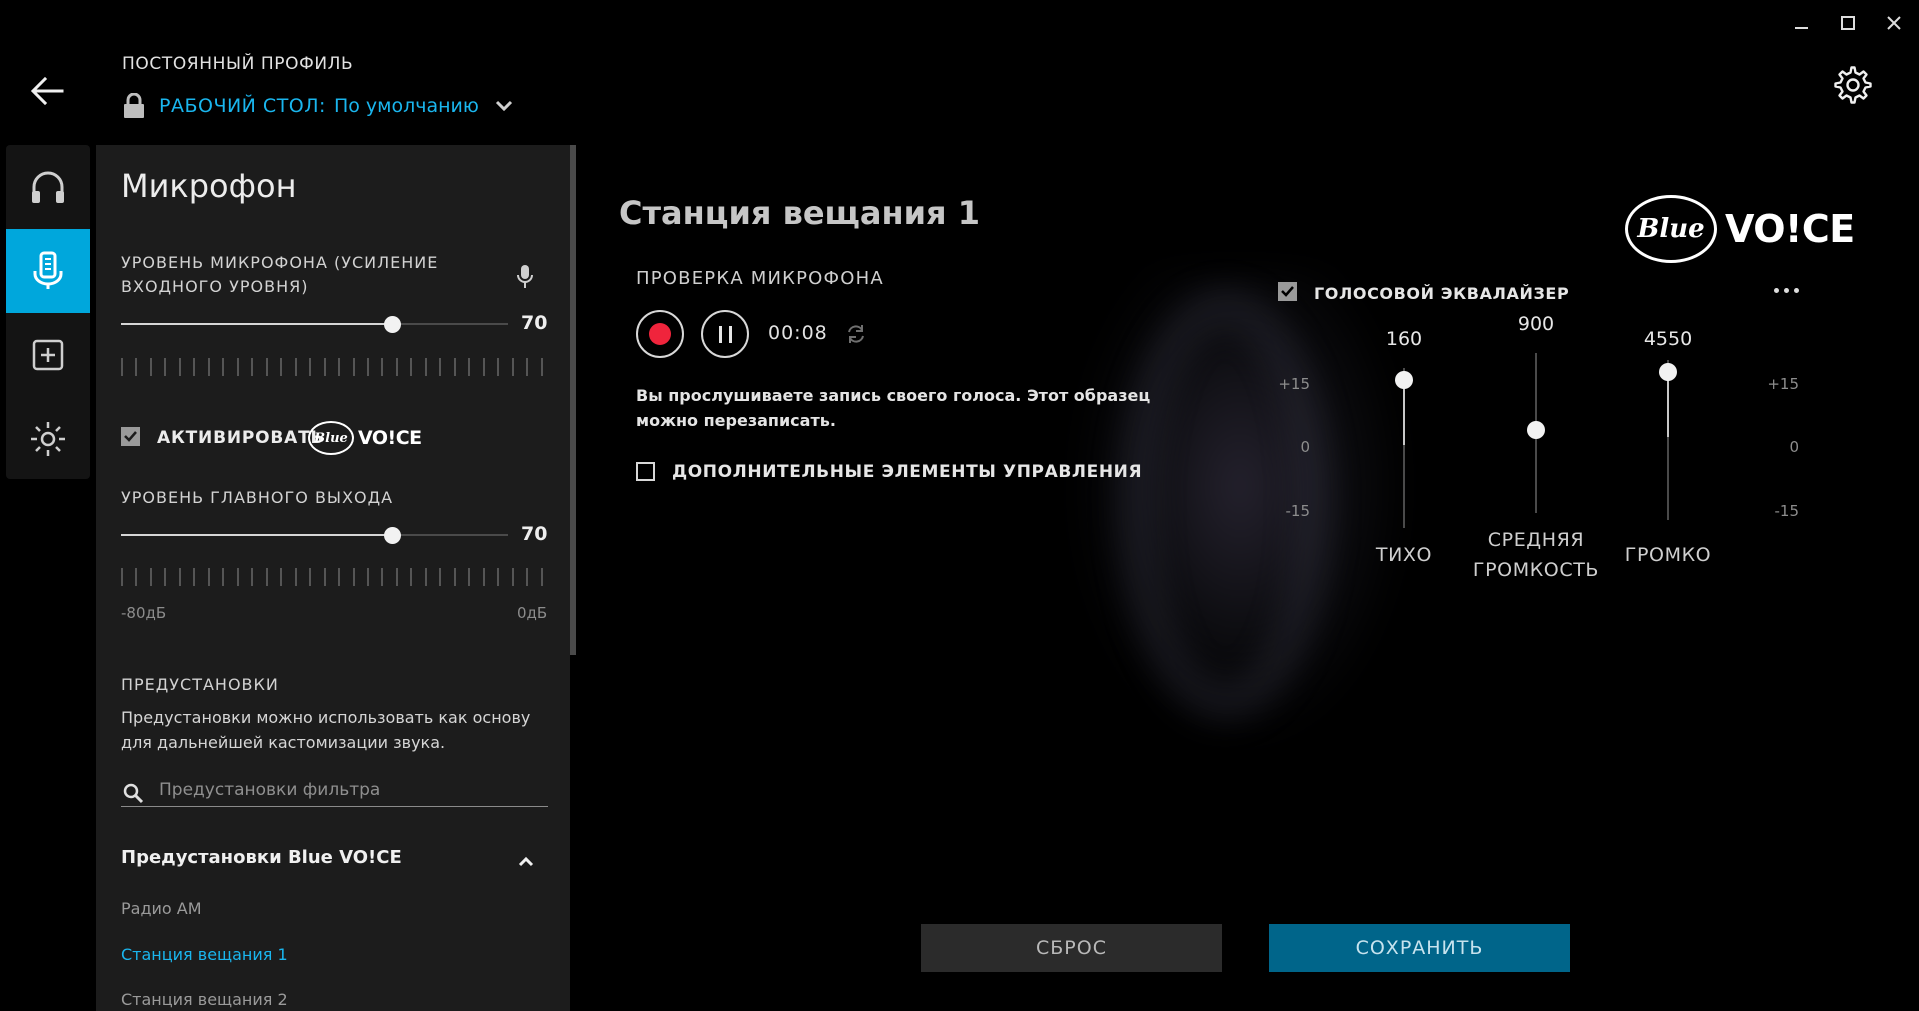 The image size is (1919, 1011). Describe the element at coordinates (1071, 948) in the screenshot. I see `reset-button: СБРОС` at that location.